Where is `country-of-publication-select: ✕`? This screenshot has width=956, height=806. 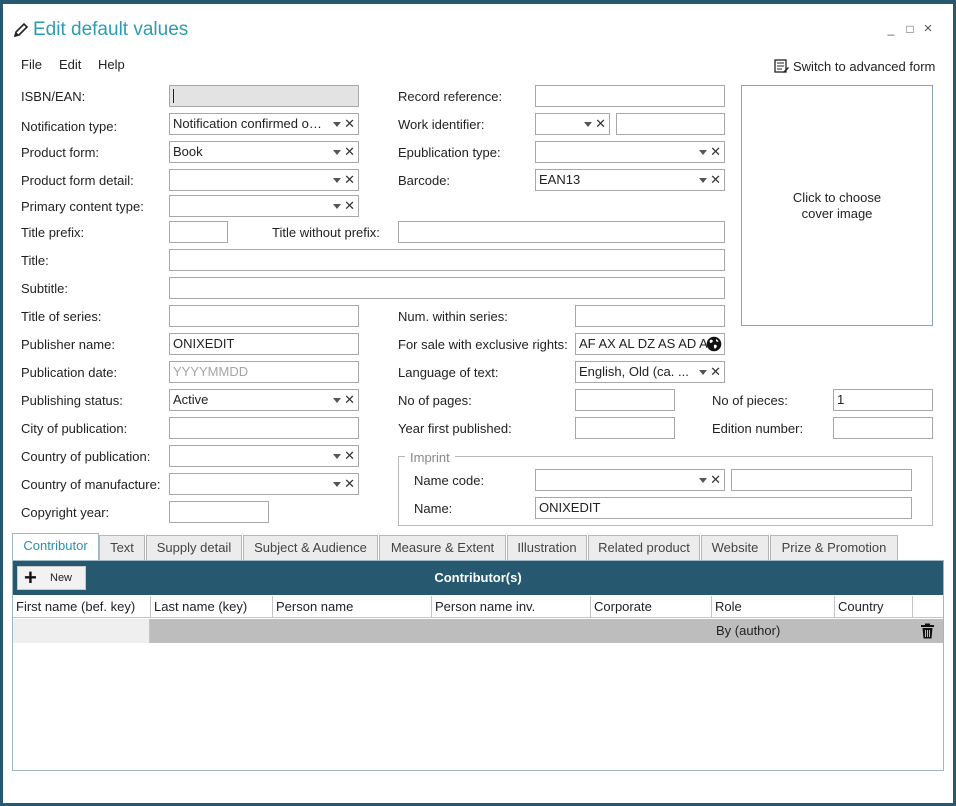
country-of-publication-select: ✕ is located at coordinates (264, 456).